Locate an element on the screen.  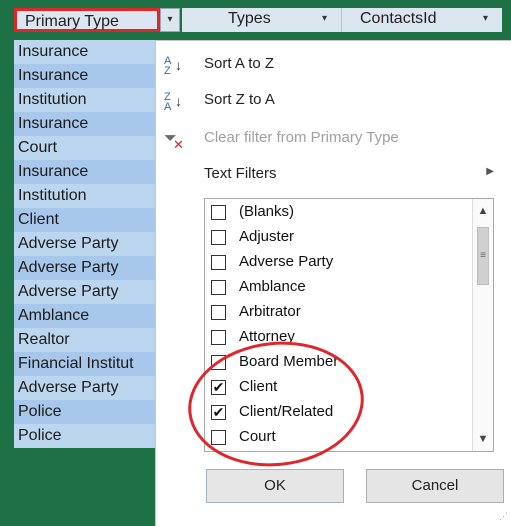
text-filters-label: Text Filters is located at coordinates (240, 173).